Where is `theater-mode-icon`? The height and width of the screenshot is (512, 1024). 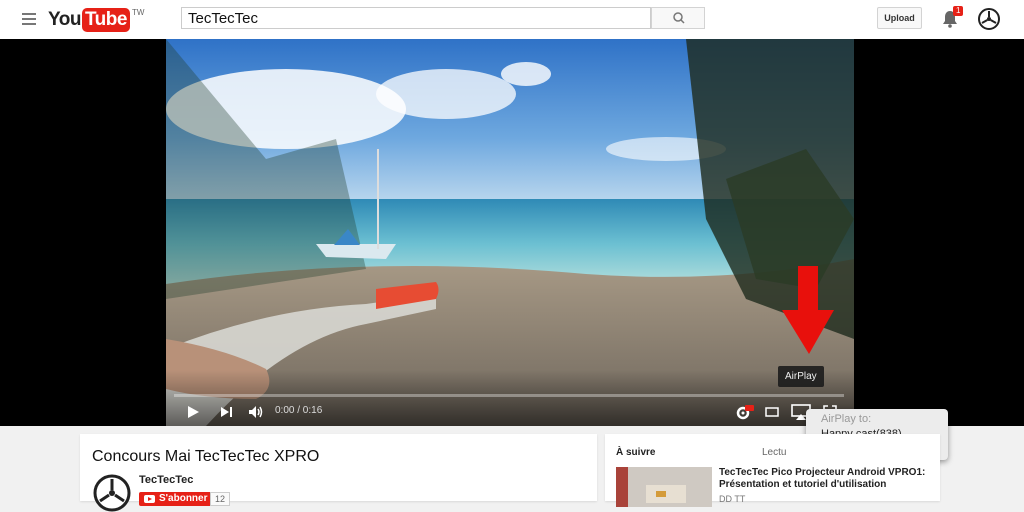
theater-mode-icon is located at coordinates (772, 412).